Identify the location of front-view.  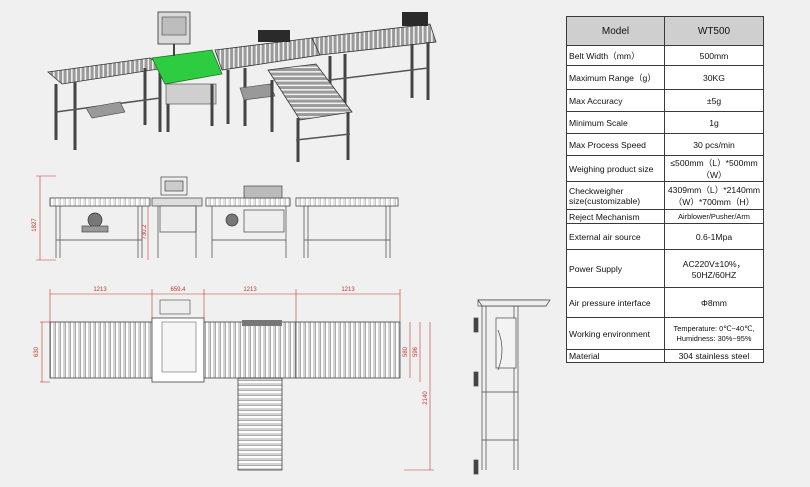
(217, 218).